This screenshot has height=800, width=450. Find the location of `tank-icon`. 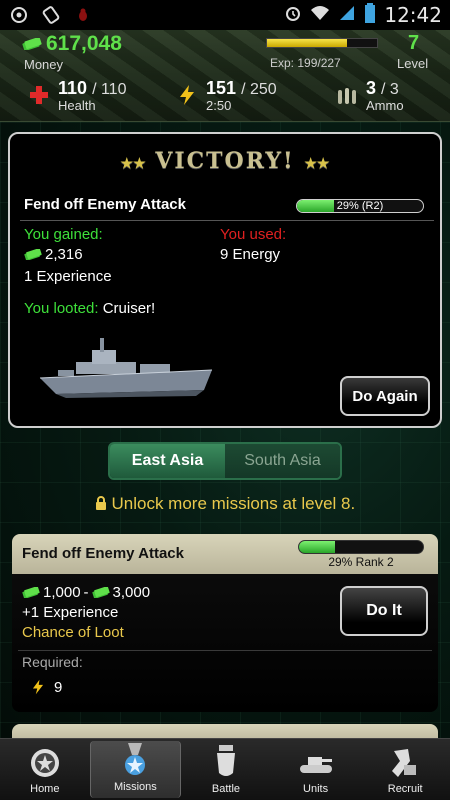

tank-icon is located at coordinates (315, 765).